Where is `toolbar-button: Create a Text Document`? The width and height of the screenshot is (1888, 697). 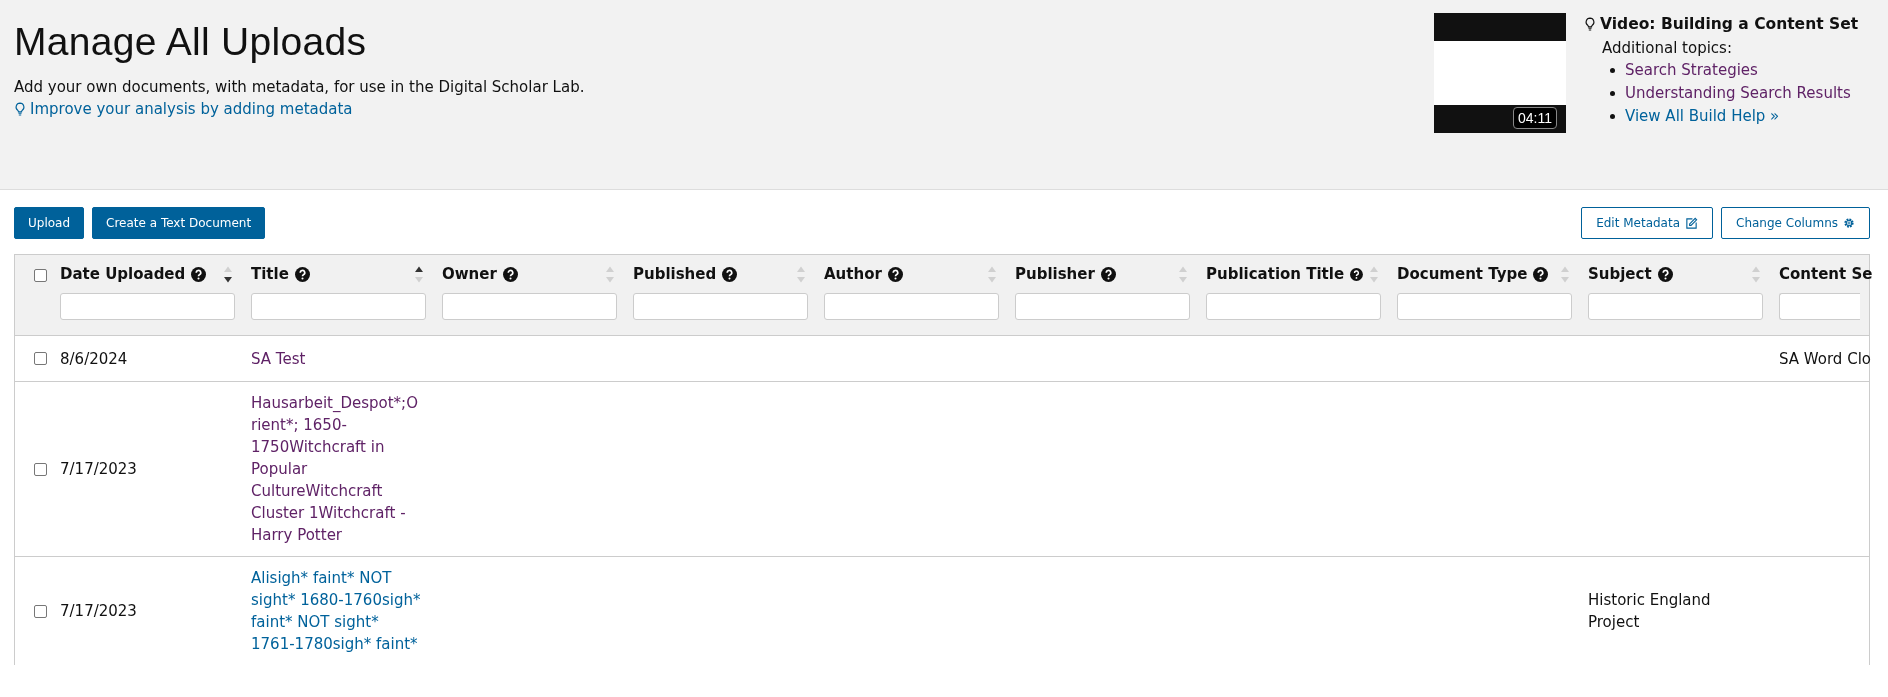
toolbar-button: Create a Text Document is located at coordinates (179, 223).